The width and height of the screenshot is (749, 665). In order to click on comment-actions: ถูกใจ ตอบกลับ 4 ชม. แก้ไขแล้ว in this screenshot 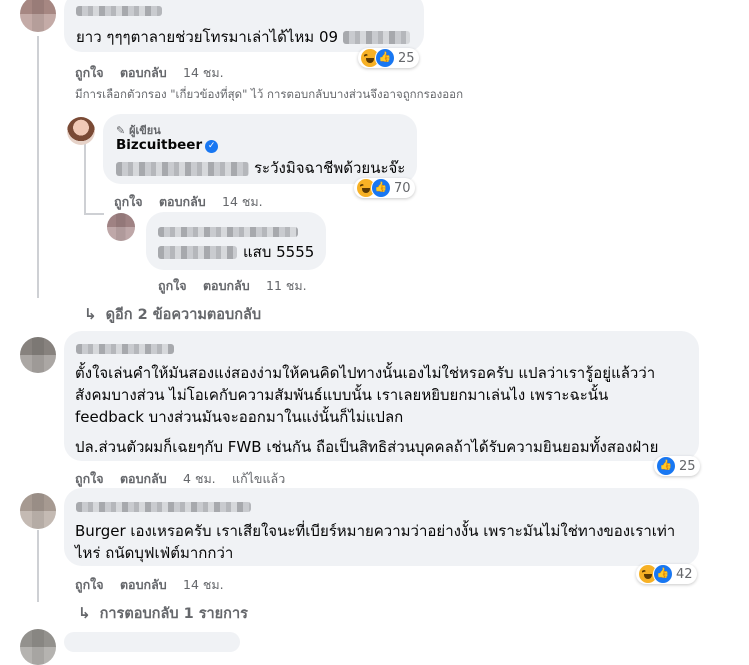, I will do `click(180, 479)`.